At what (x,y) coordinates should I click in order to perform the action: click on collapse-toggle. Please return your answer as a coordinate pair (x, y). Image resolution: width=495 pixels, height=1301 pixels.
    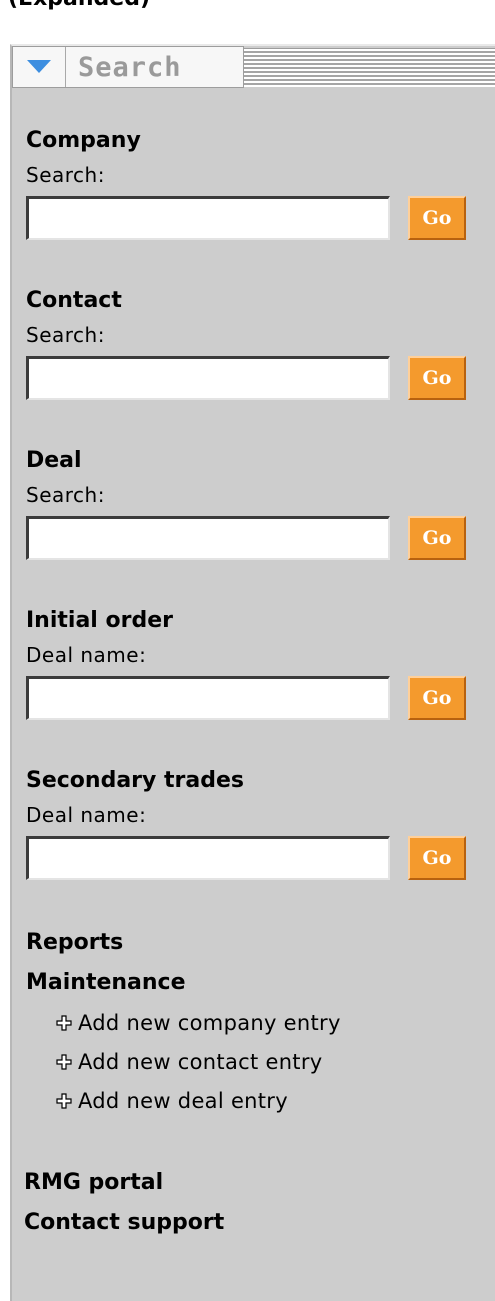
    Looking at the image, I should click on (39, 67).